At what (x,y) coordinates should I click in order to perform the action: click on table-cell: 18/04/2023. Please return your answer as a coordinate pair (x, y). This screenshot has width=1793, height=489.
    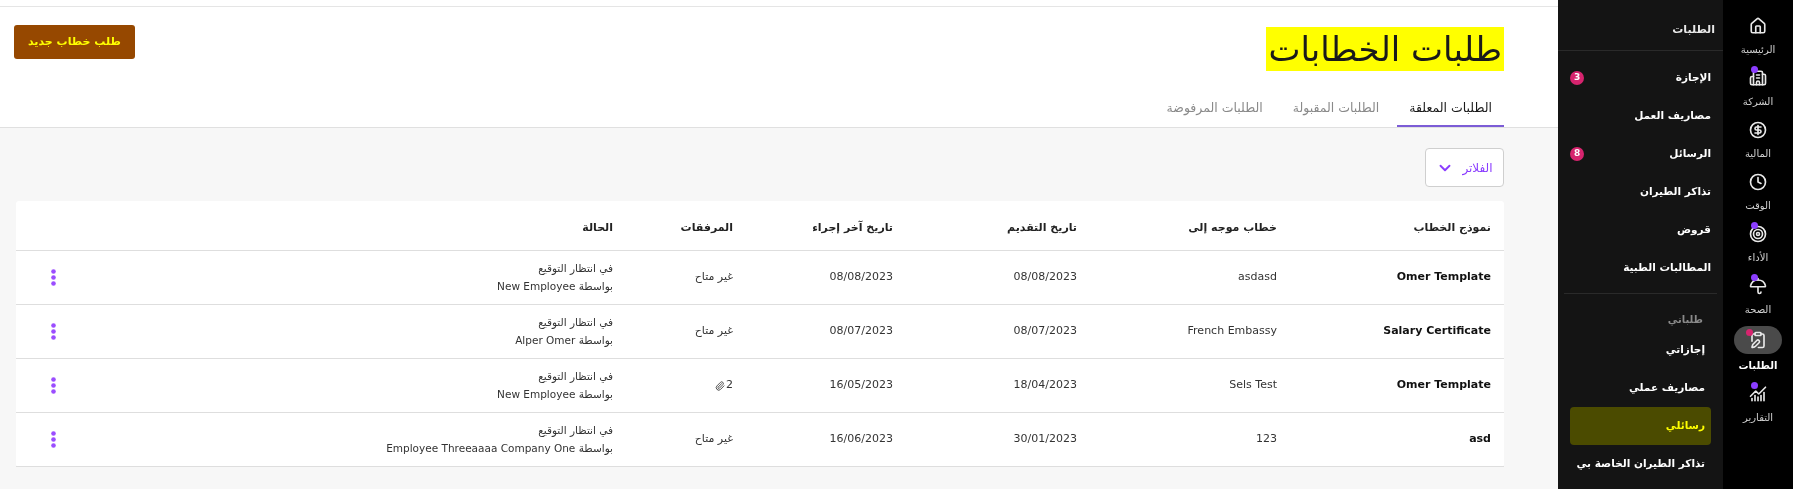
    Looking at the image, I should click on (1045, 385).